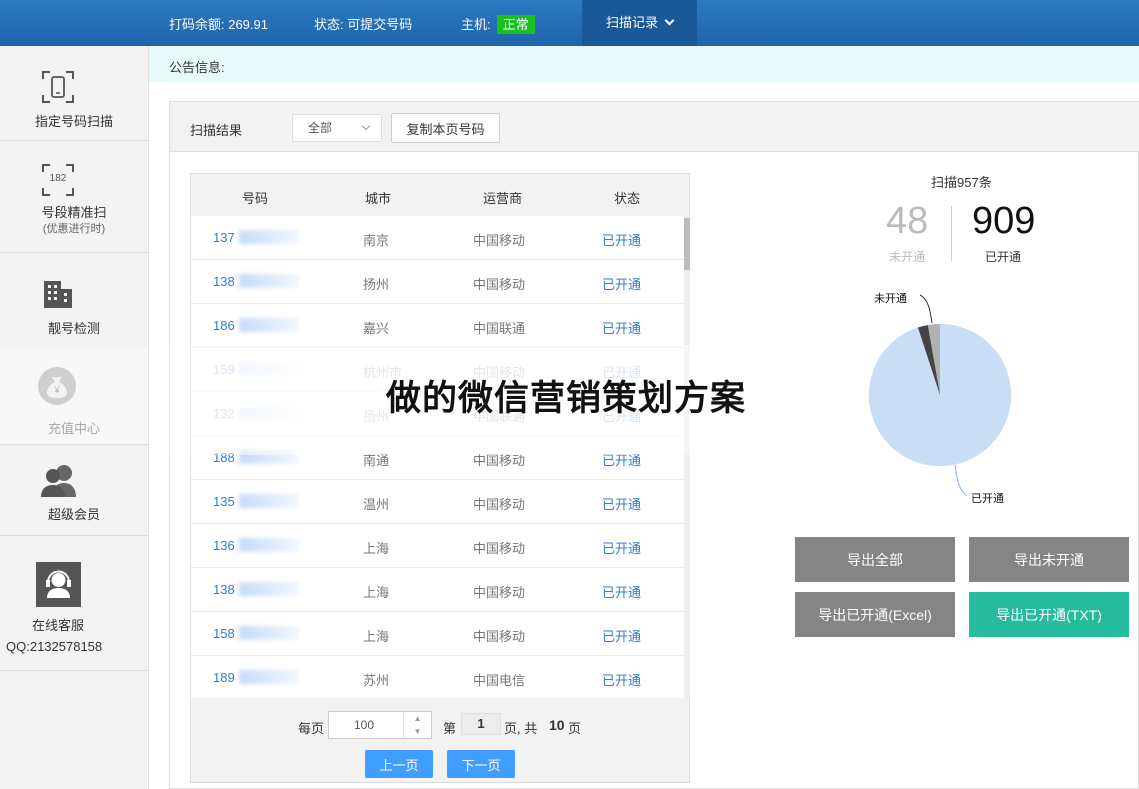 This screenshot has width=1139, height=789. What do you see at coordinates (566, 399) in the screenshot?
I see `watermark-text: 做的微信营销策划方案` at bounding box center [566, 399].